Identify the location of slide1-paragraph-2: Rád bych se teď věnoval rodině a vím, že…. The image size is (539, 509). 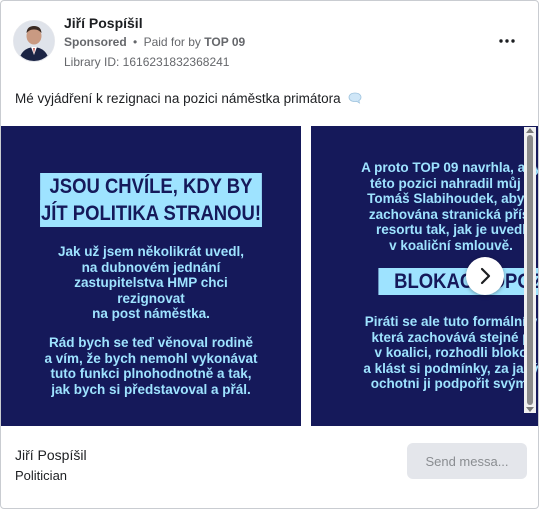
(151, 366).